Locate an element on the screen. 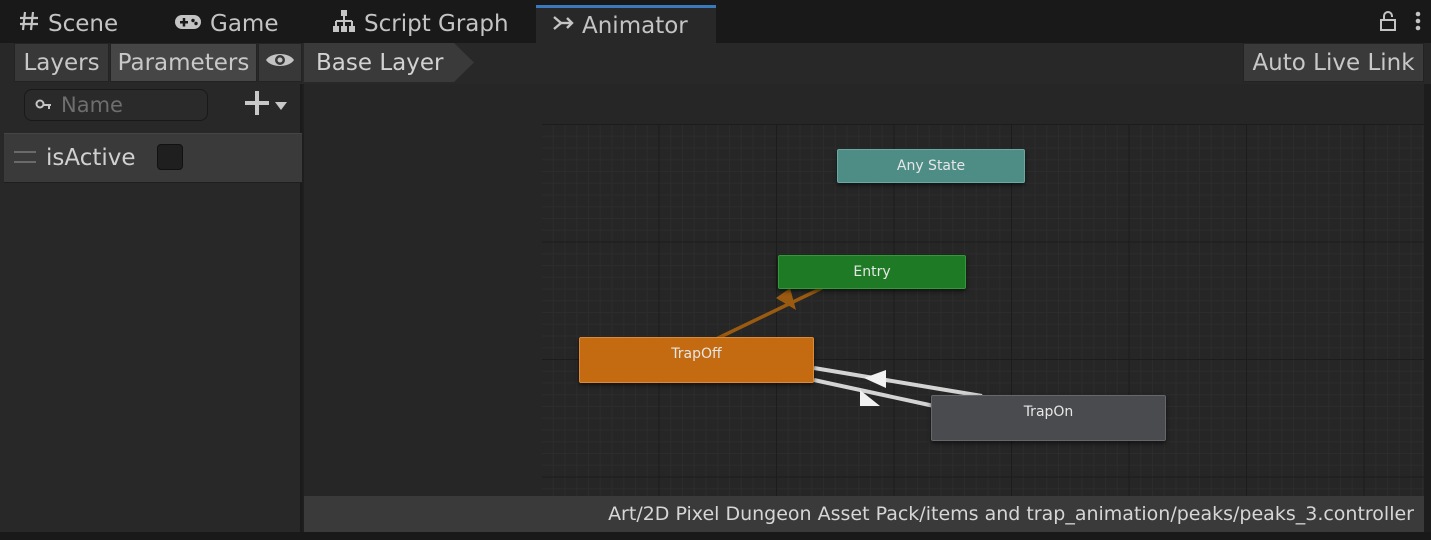 The image size is (1431, 540). breadcrumb-base-layer: Base Layer is located at coordinates (389, 62).